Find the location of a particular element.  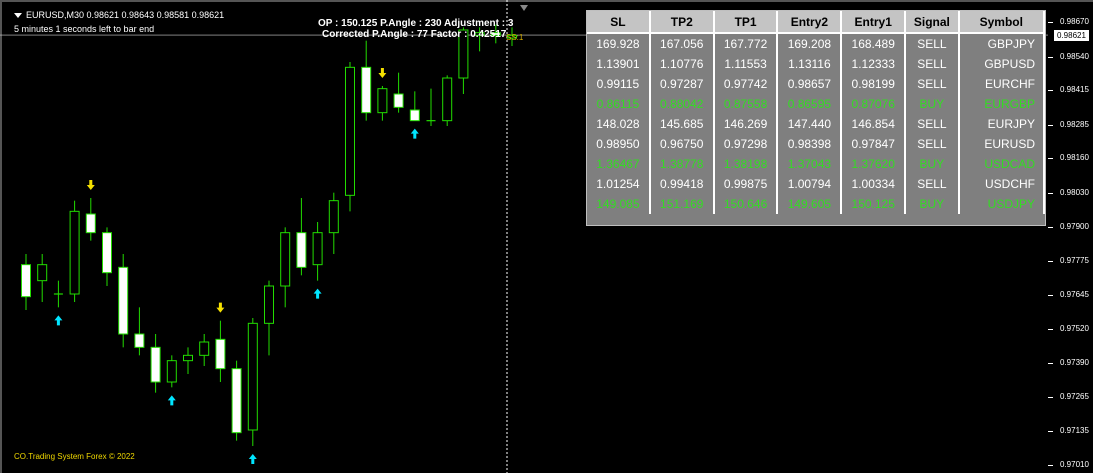

period-marker-icon is located at coordinates (524, 8).